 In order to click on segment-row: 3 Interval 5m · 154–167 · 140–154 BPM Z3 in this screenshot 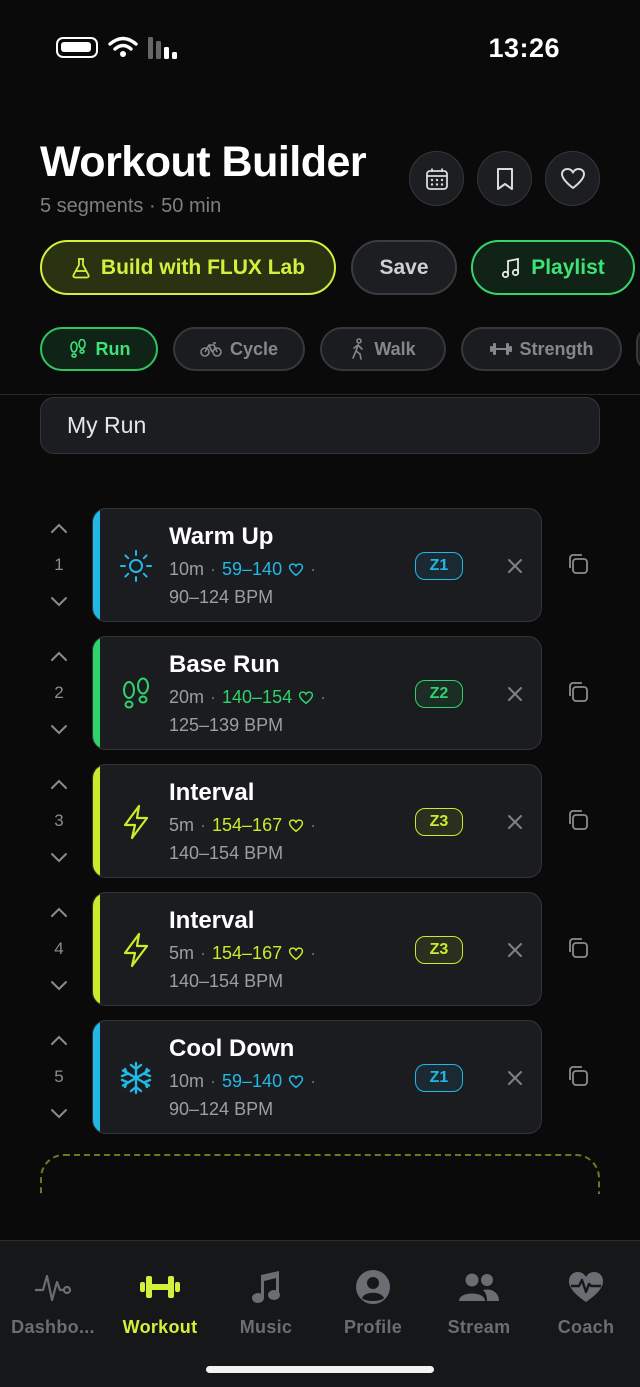, I will do `click(320, 821)`.